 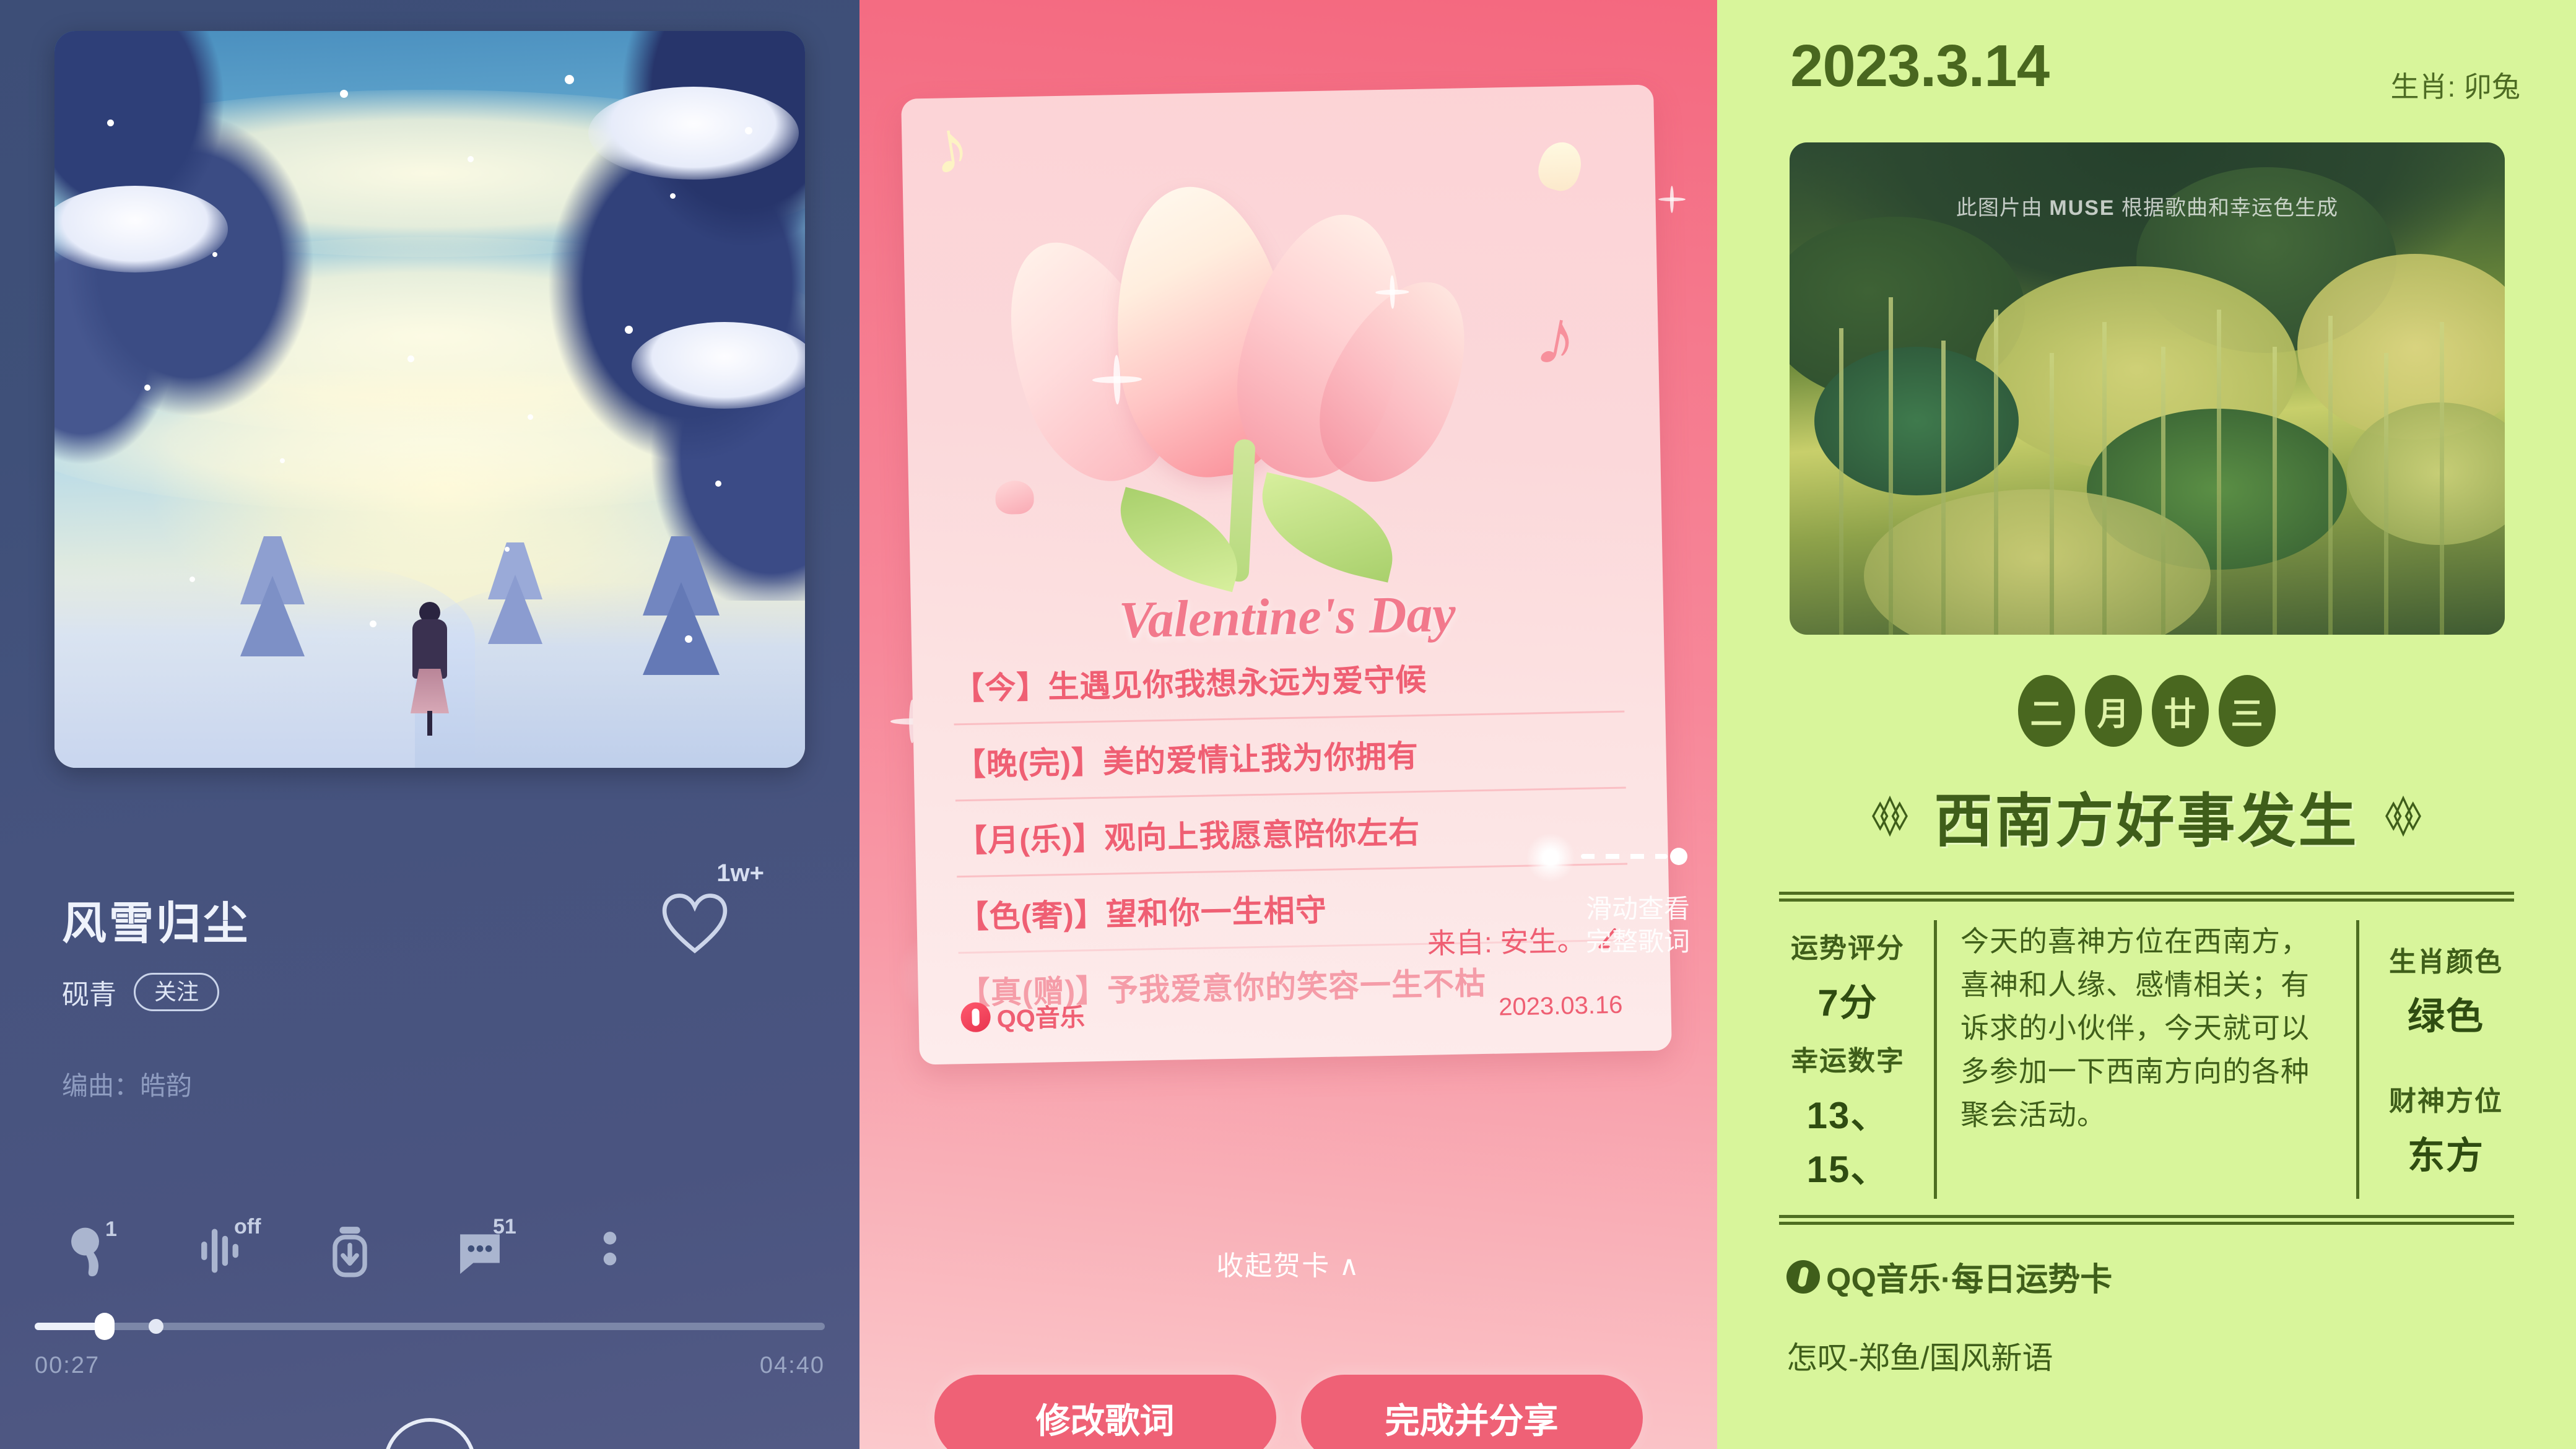 I want to click on zodiac-color-value: 绿色, so click(x=2446, y=1016).